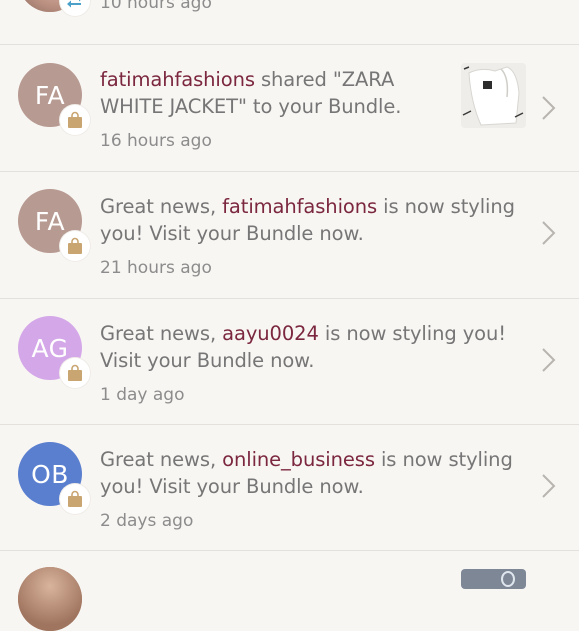  I want to click on jacket-image, so click(493, 95).